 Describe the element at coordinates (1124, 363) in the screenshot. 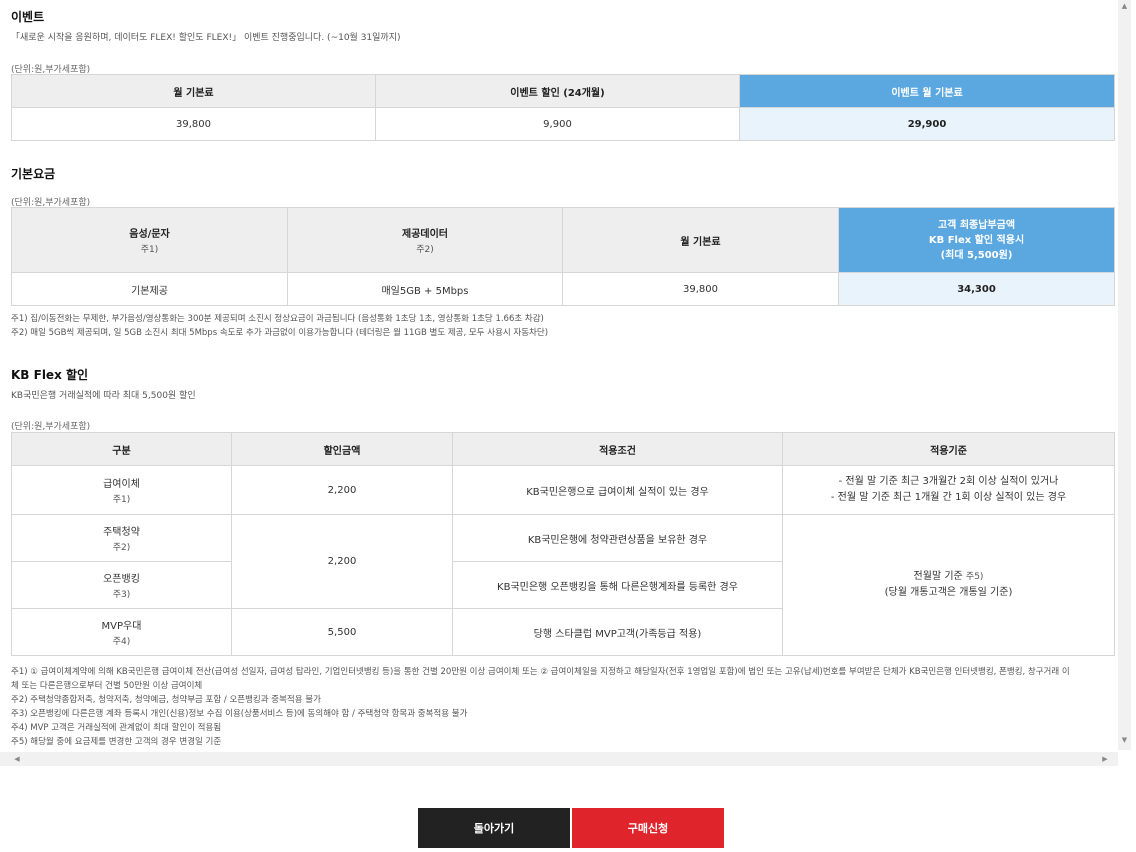

I see `vertical-scrollbar-thumb` at that location.